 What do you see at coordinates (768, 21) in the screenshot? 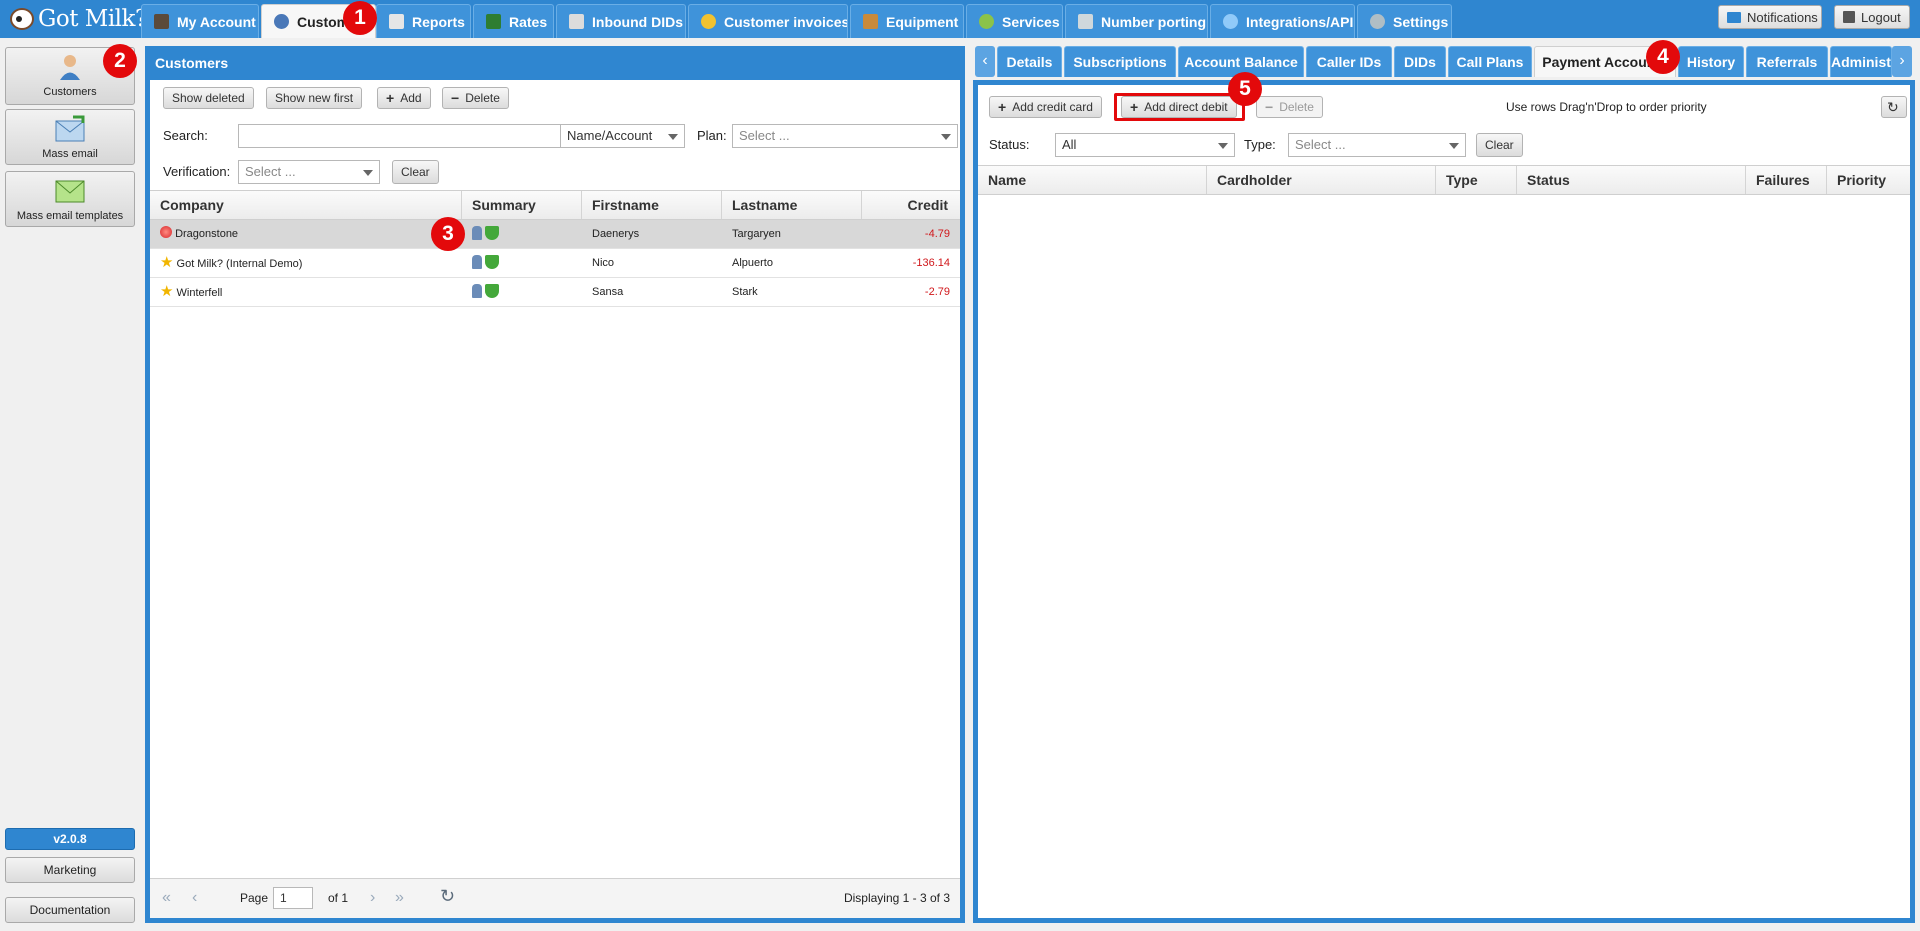
I see `tab-customer-invoices: Customer invoices` at bounding box center [768, 21].